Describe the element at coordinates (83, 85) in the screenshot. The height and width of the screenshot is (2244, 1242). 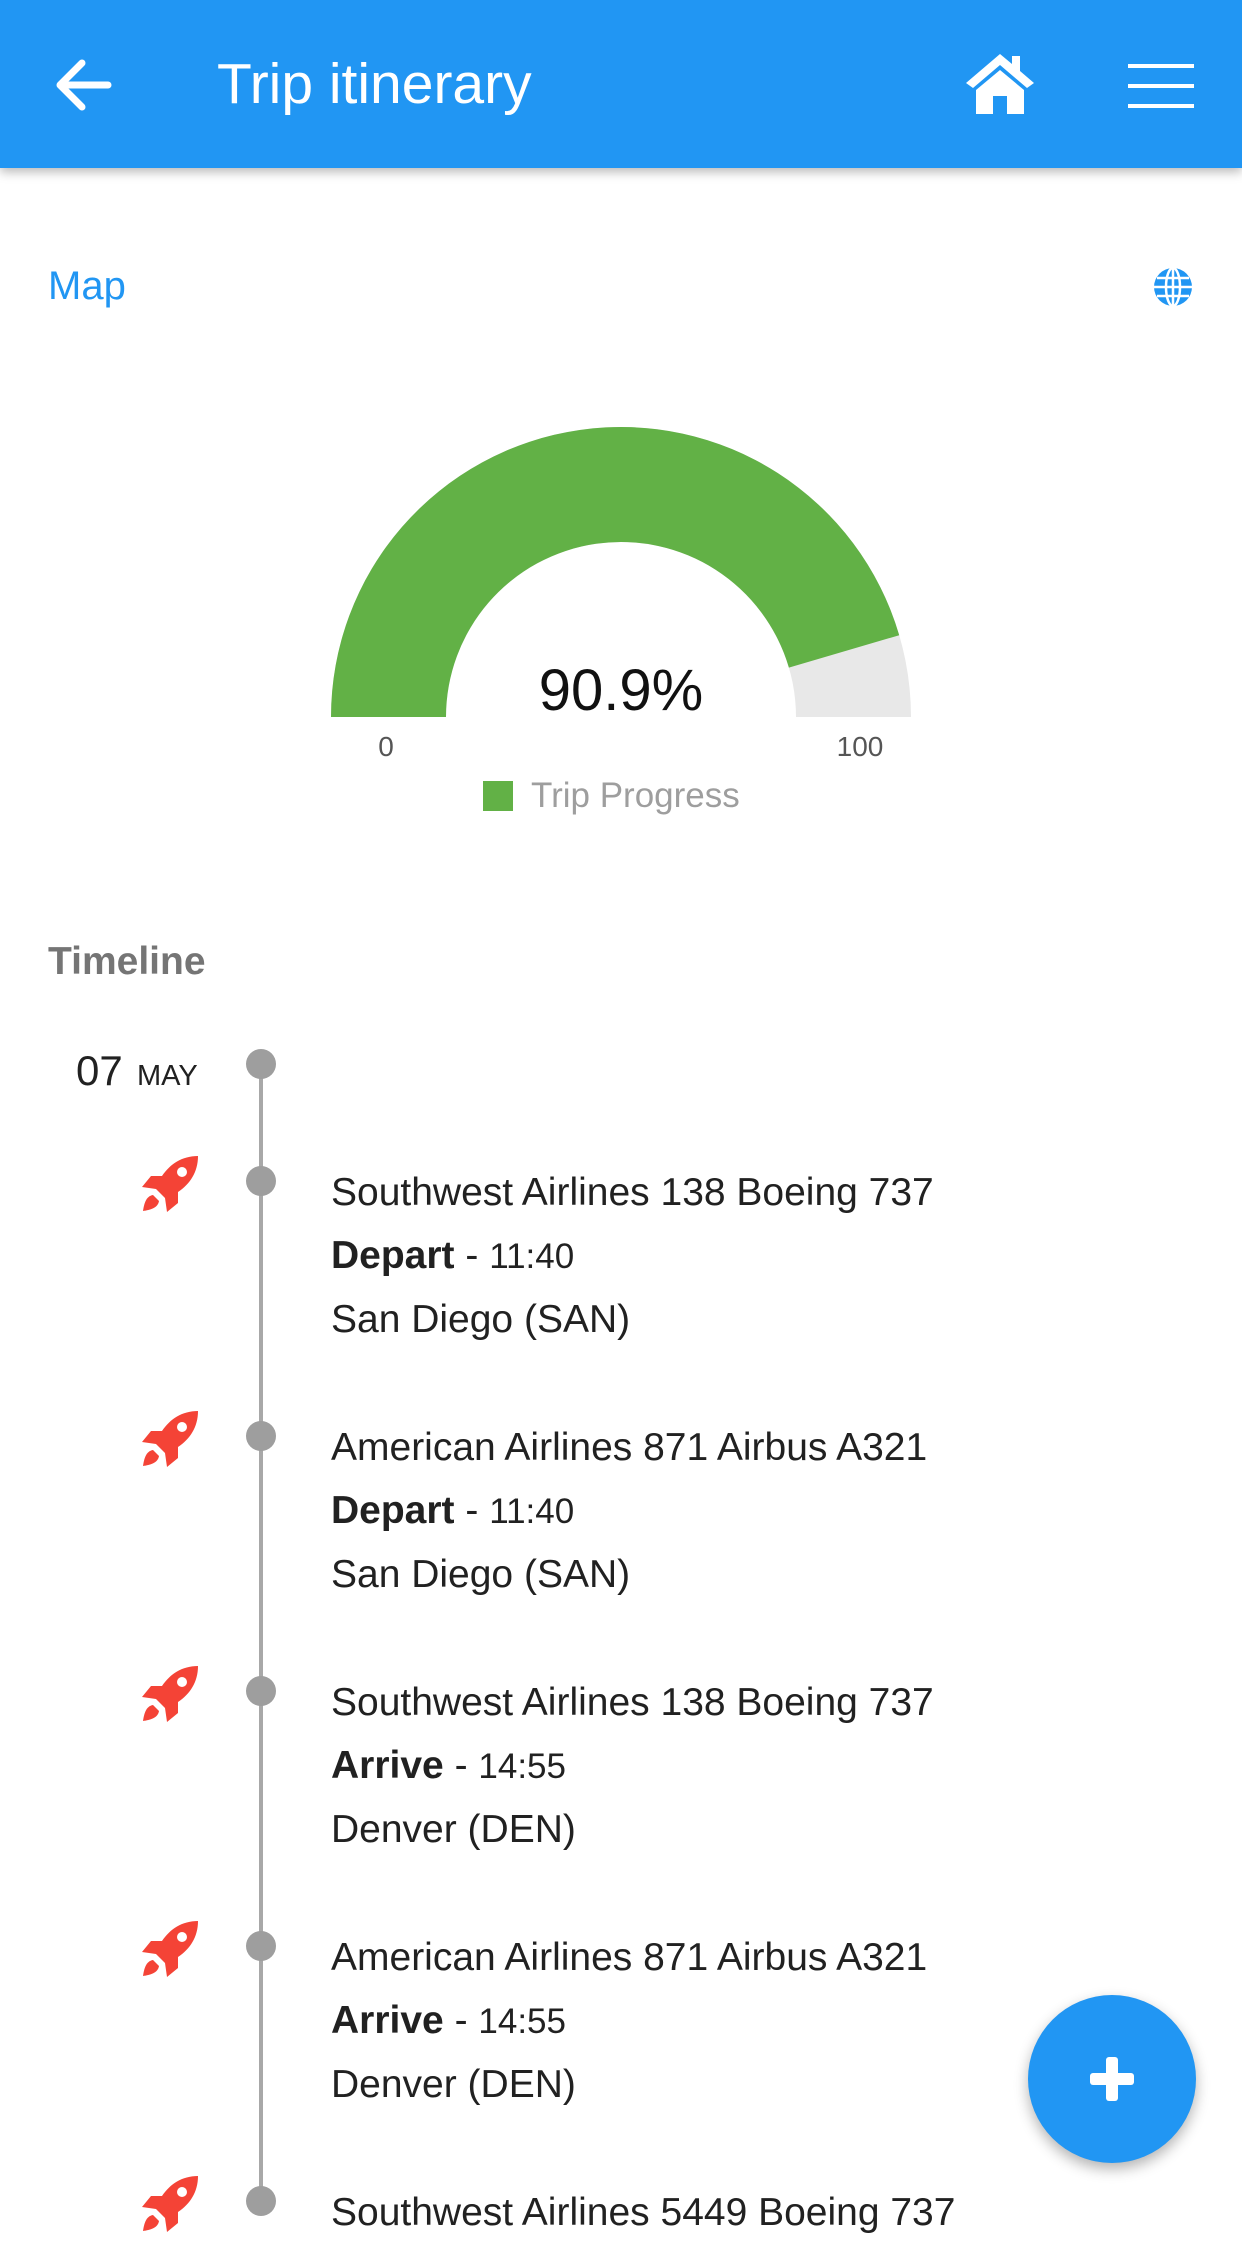
I see `arrow-left-icon` at that location.